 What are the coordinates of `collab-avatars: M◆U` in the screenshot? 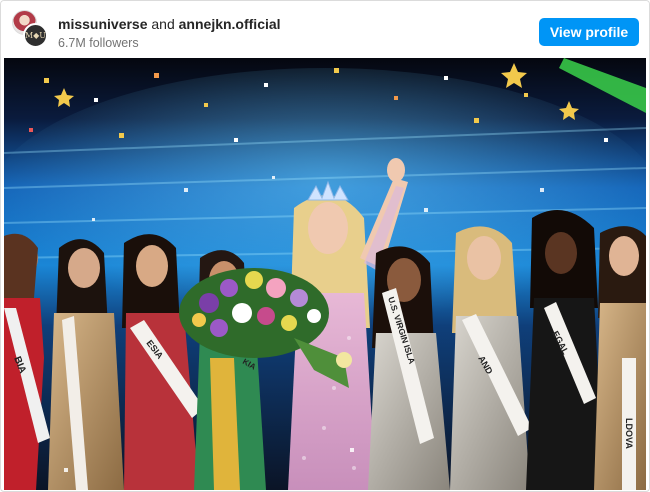 It's located at (31, 29).